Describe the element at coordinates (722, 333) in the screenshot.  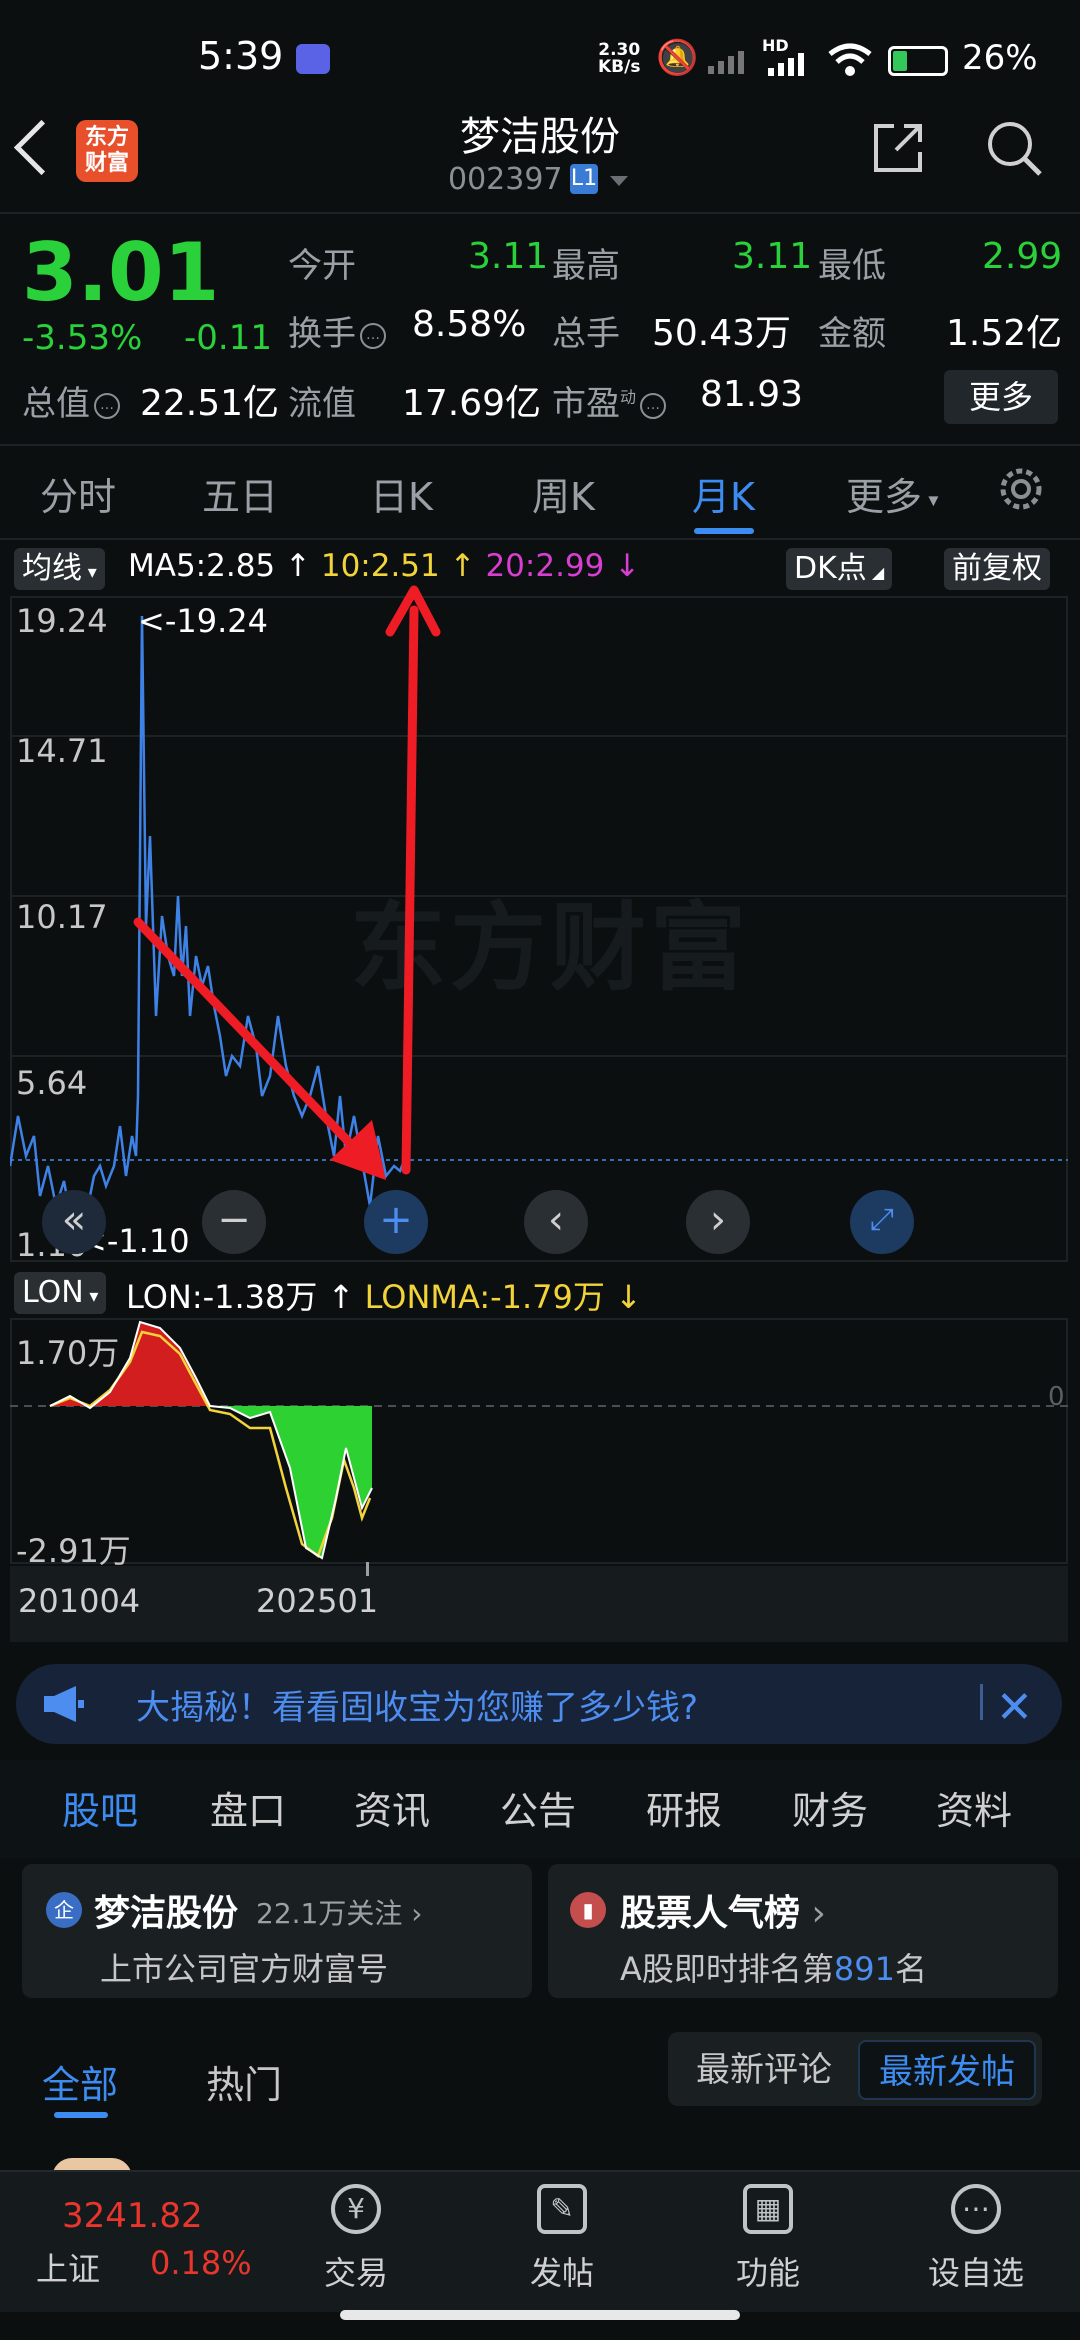
I see `volume-value: 50.43万` at that location.